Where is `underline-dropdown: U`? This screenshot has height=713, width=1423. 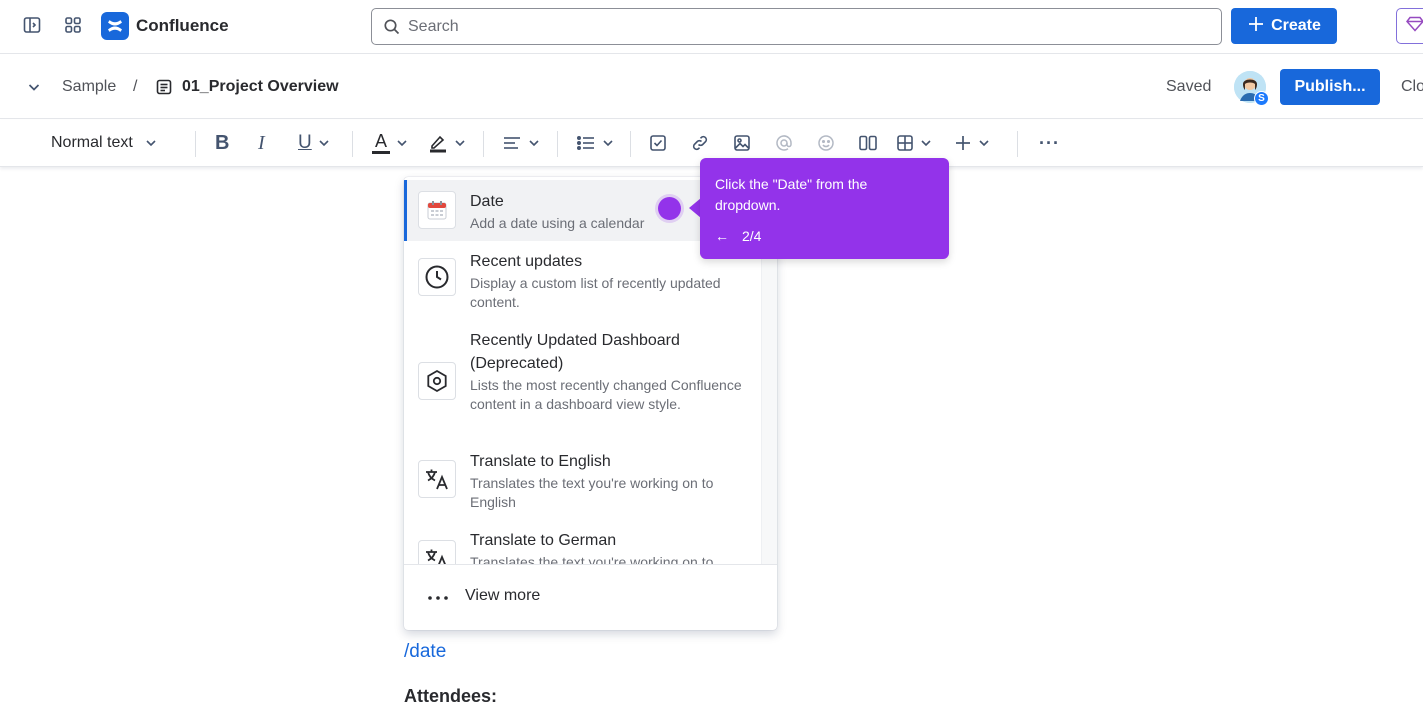
underline-dropdown: U is located at coordinates (314, 143).